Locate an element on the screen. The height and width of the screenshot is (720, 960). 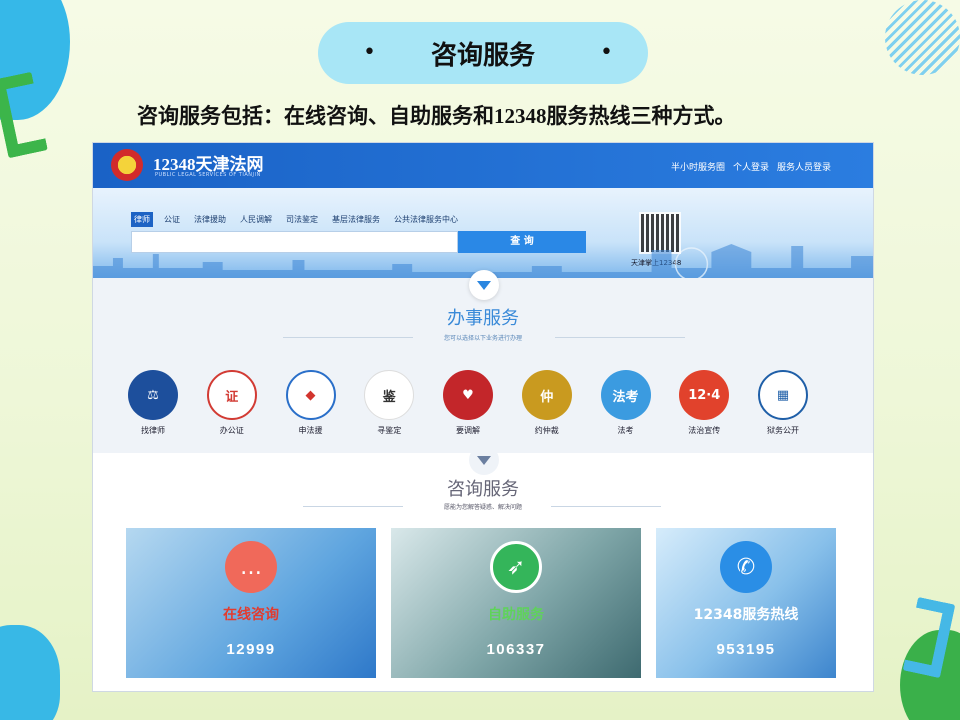
prison-gate-icon: ▦ is located at coordinates (783, 395).